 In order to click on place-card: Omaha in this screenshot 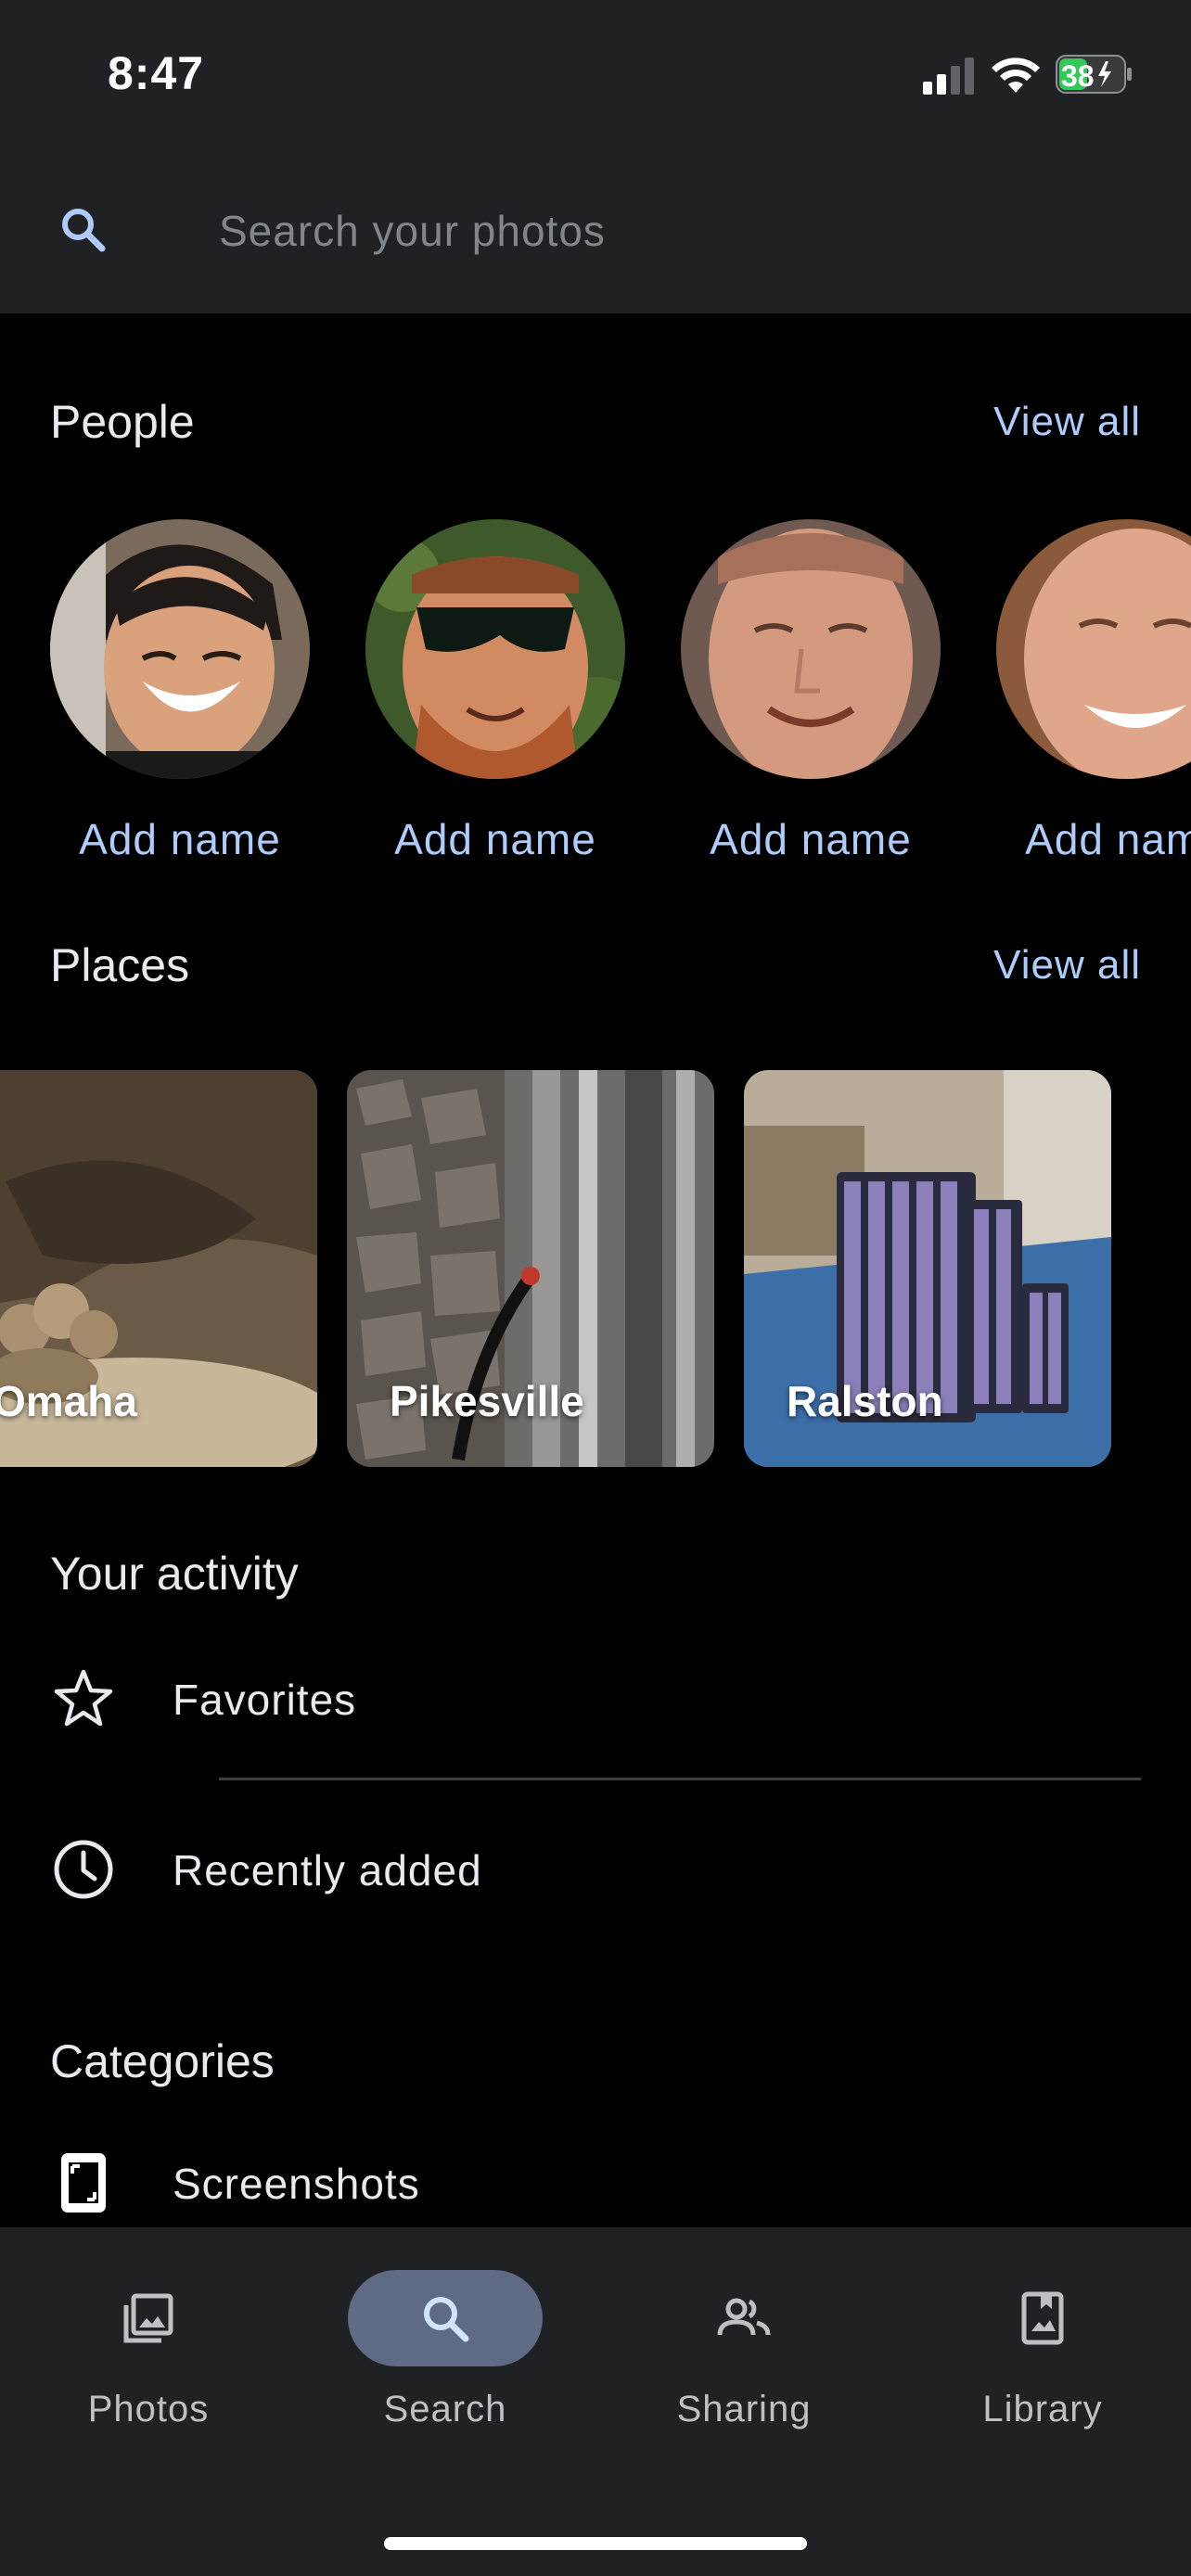, I will do `click(158, 1269)`.